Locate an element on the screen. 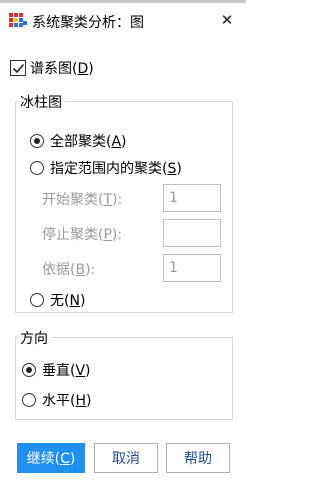  title-bar: 系统聚类分析：图 ✕ is located at coordinates (123, 19).